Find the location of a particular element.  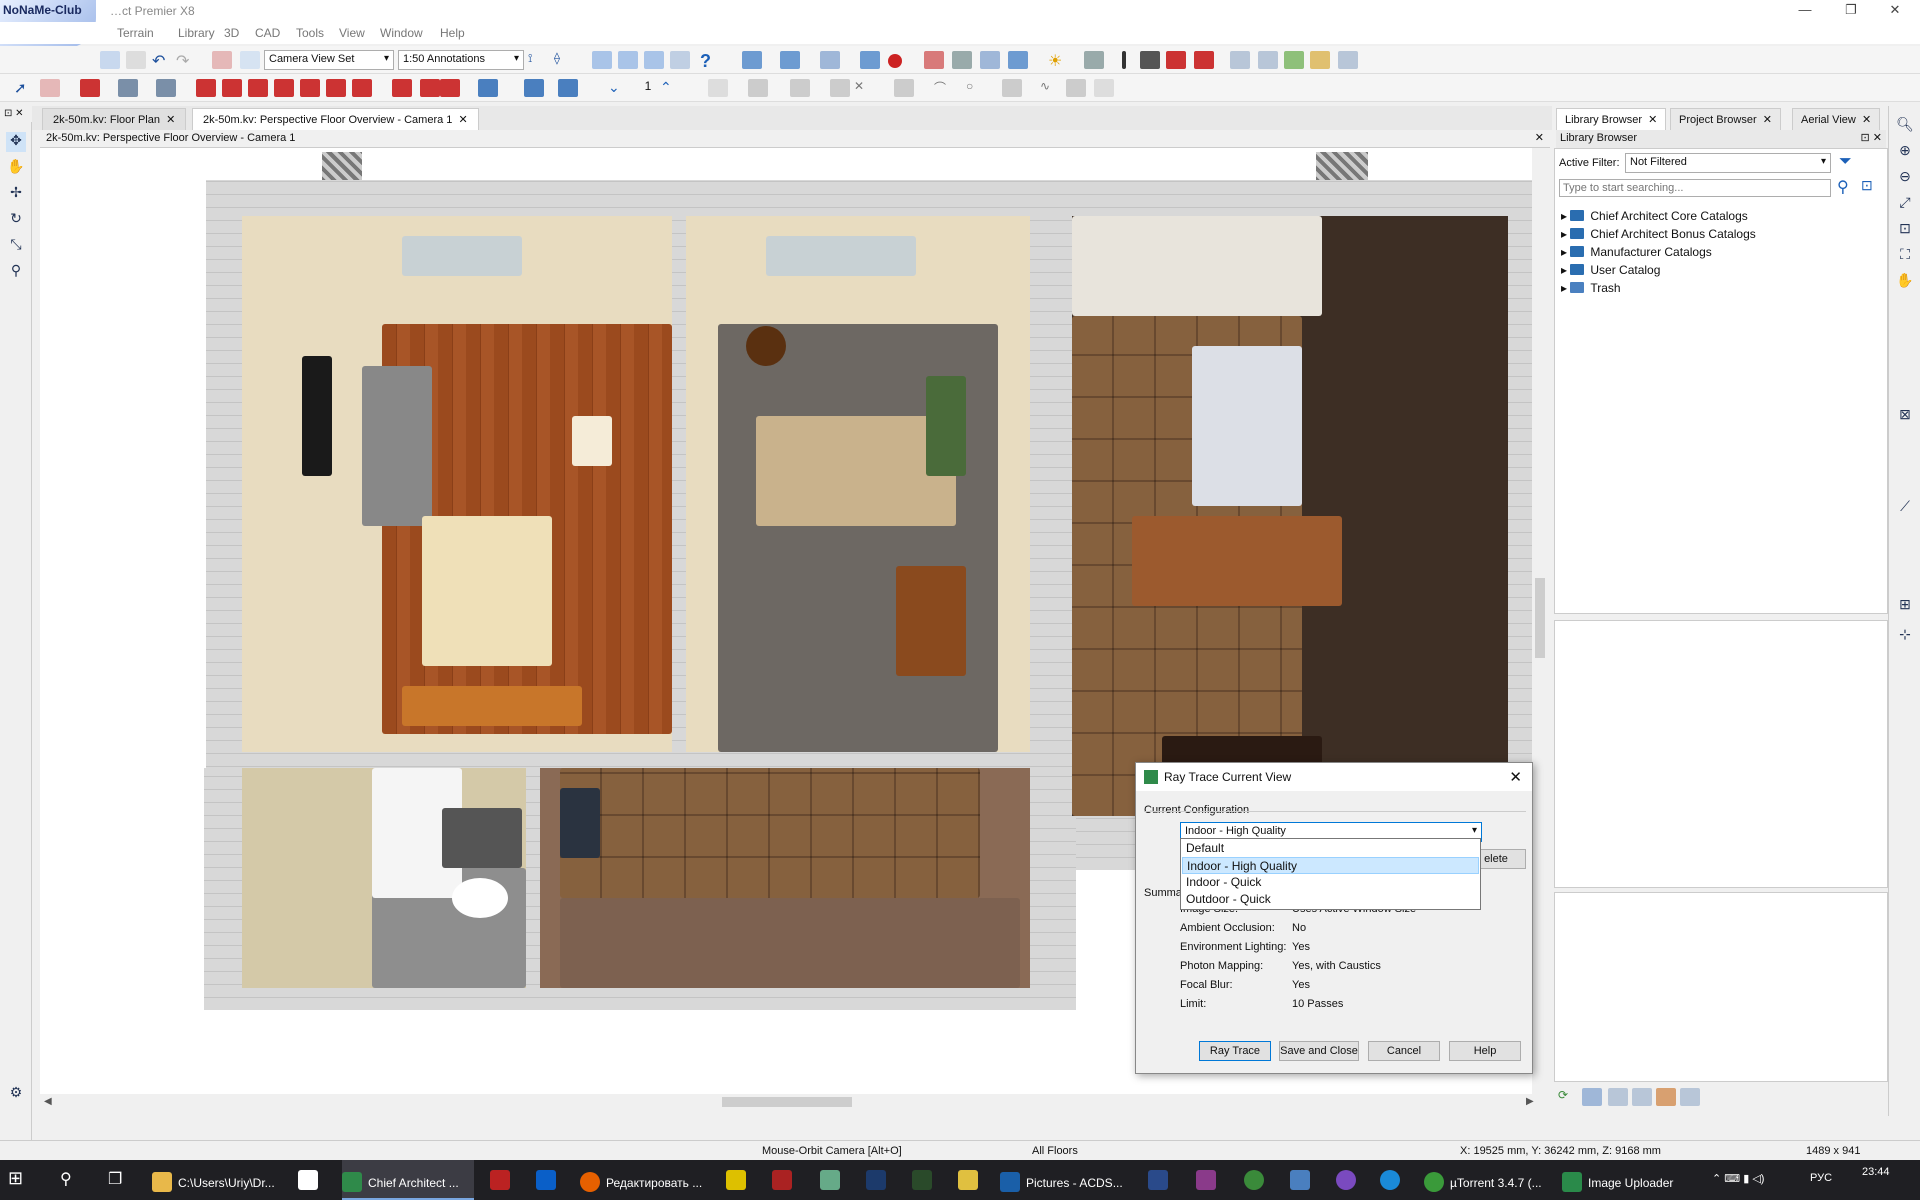

material-painter-icon is located at coordinates (1176, 60).